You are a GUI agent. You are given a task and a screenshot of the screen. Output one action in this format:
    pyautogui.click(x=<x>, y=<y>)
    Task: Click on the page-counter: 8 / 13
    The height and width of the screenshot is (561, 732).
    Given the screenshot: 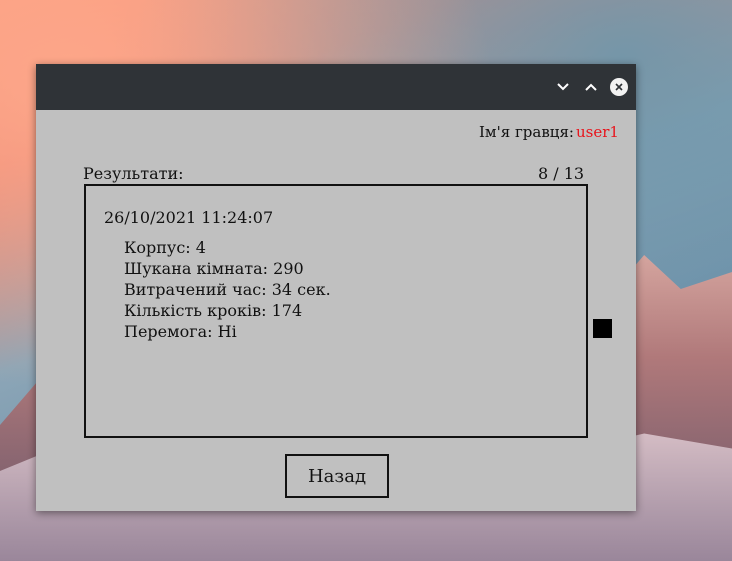 What is the action you would take?
    pyautogui.click(x=561, y=173)
    